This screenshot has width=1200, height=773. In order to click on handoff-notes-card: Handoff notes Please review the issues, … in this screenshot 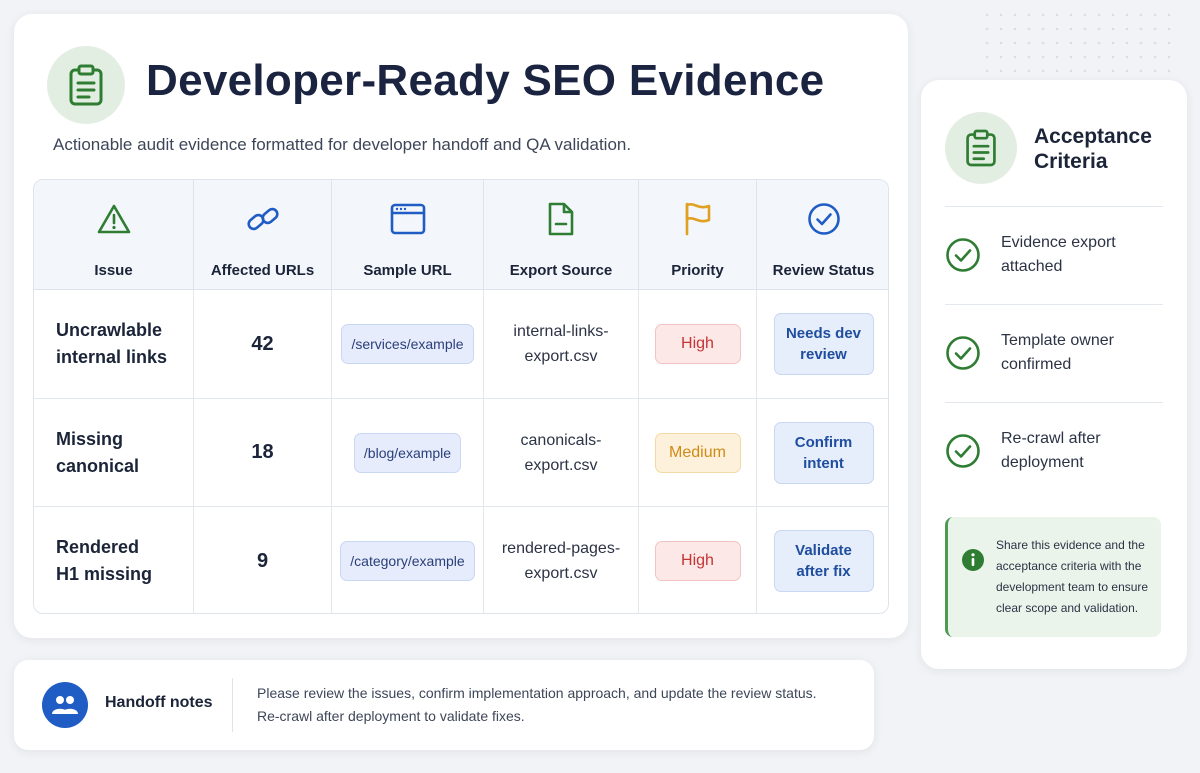, I will do `click(444, 705)`.